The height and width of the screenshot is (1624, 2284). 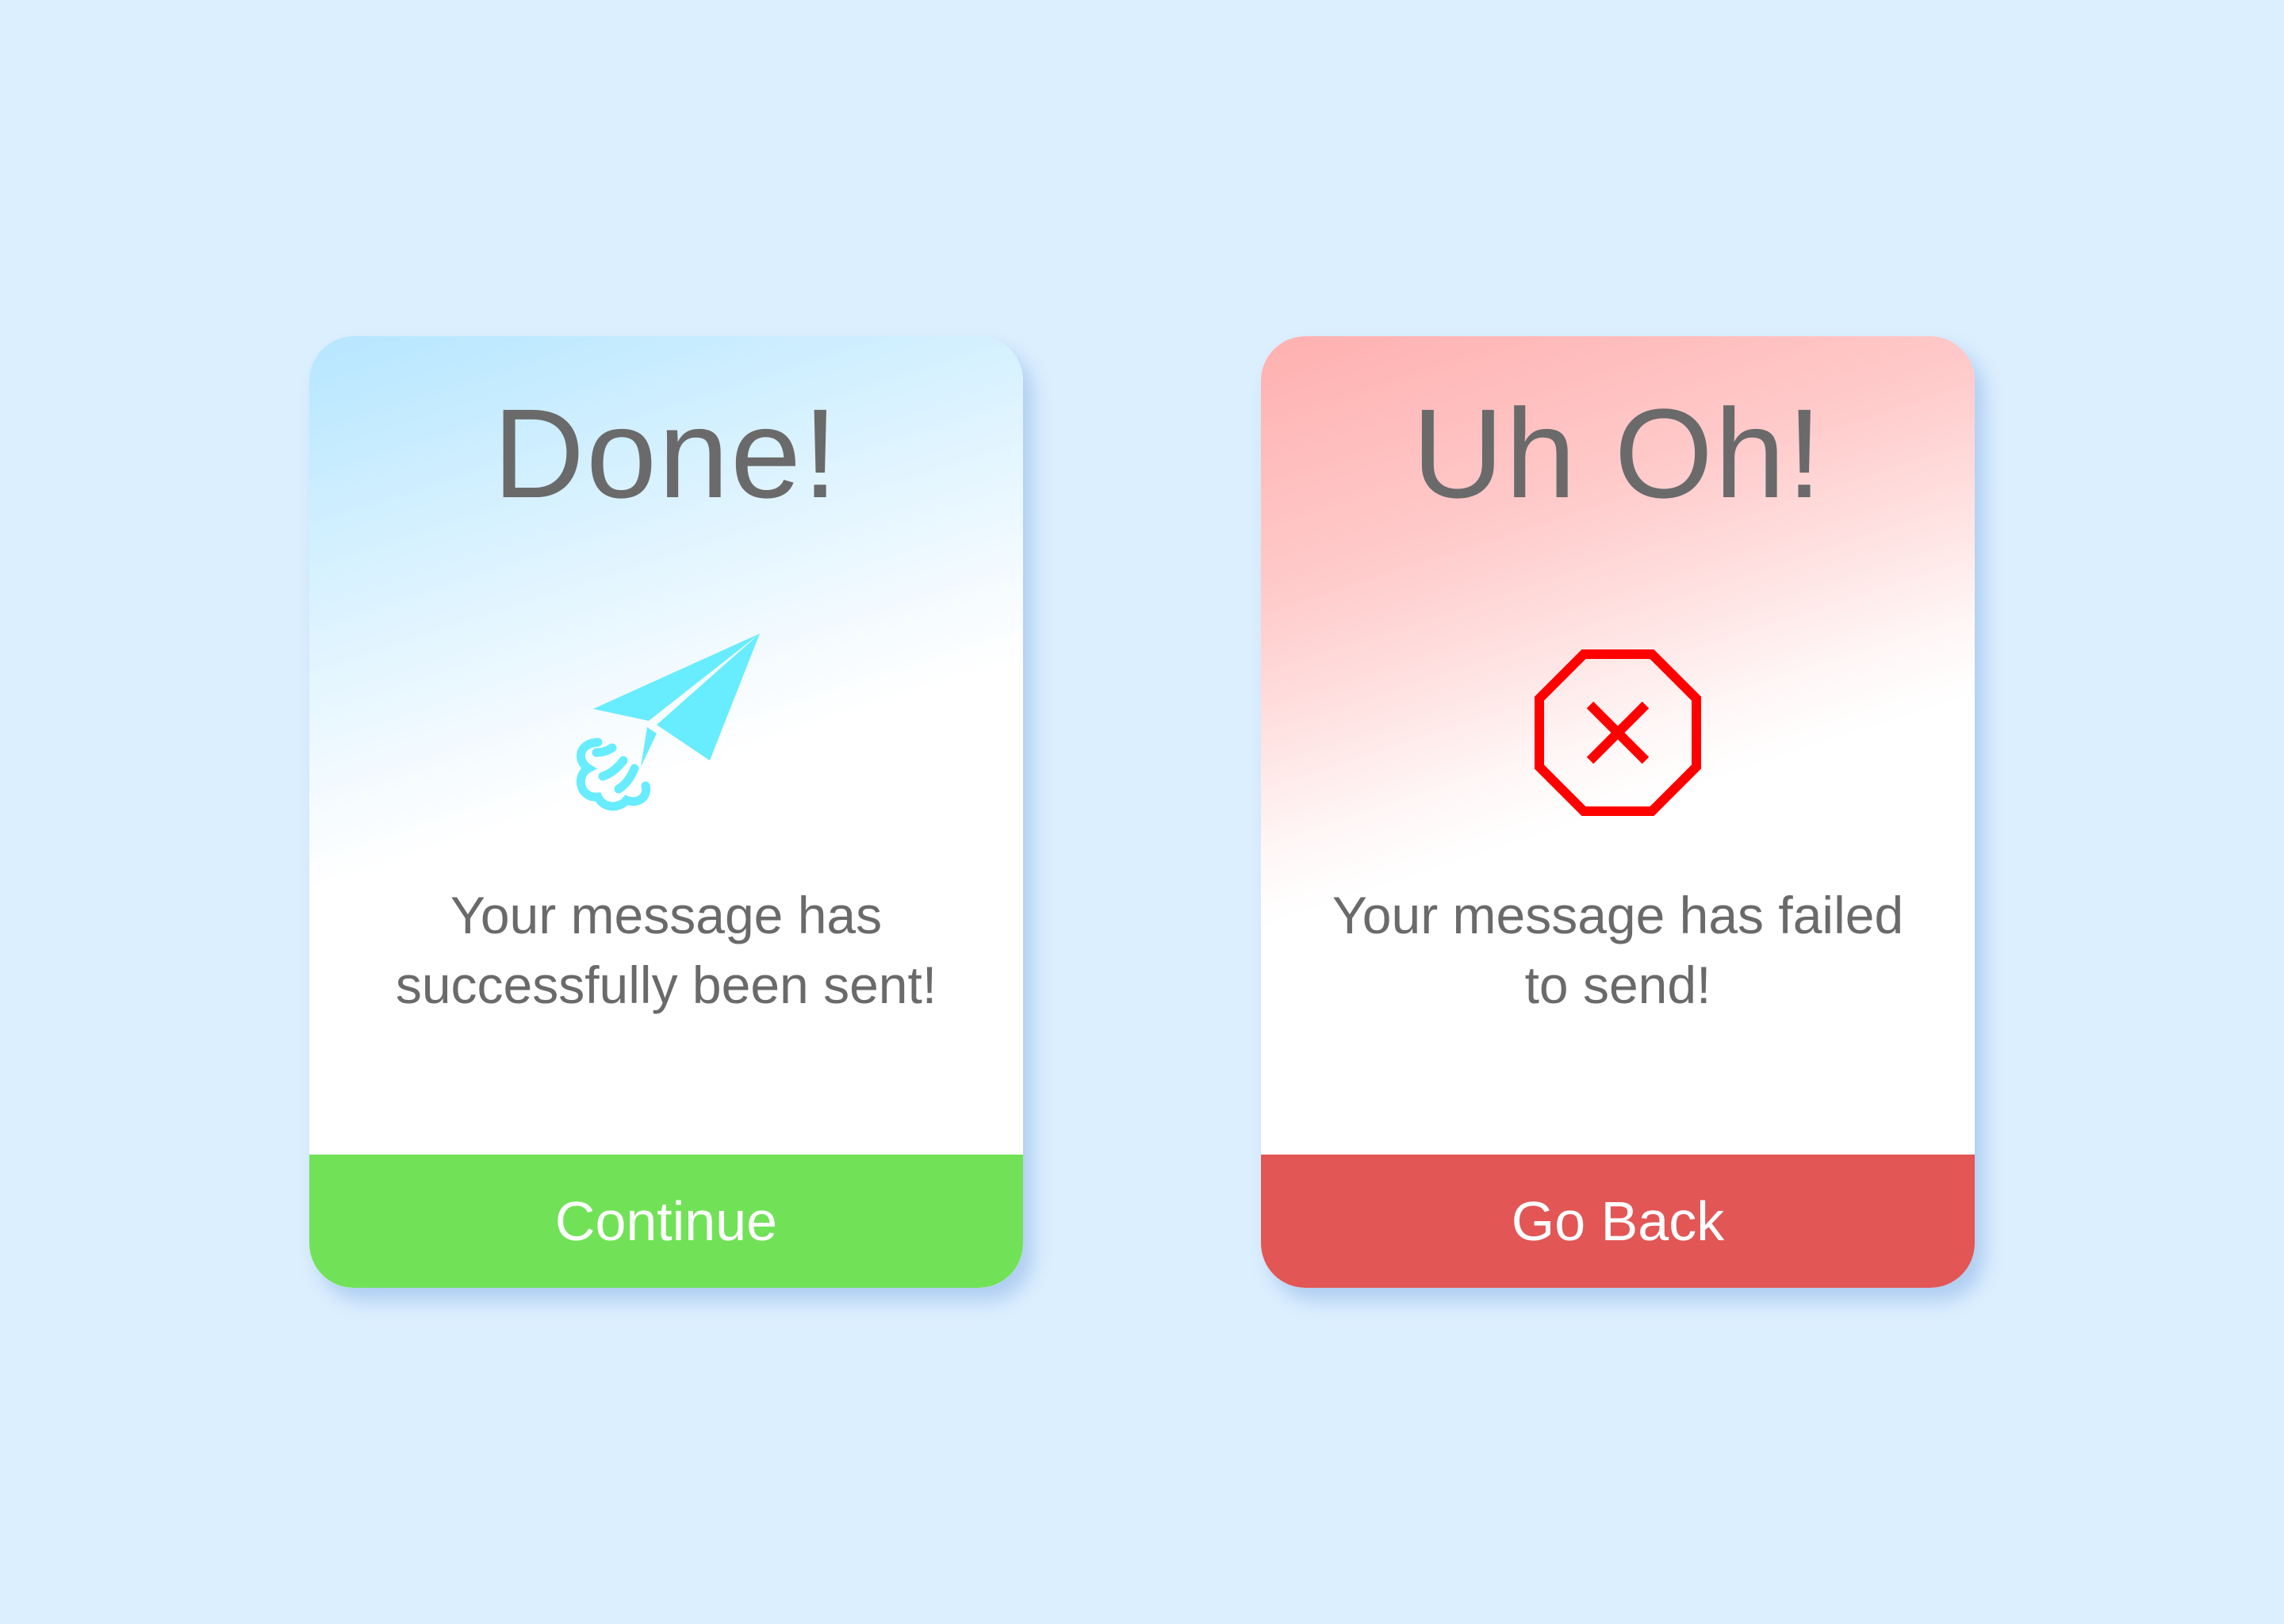 I want to click on success-message-line1: Your message has, so click(x=666, y=915).